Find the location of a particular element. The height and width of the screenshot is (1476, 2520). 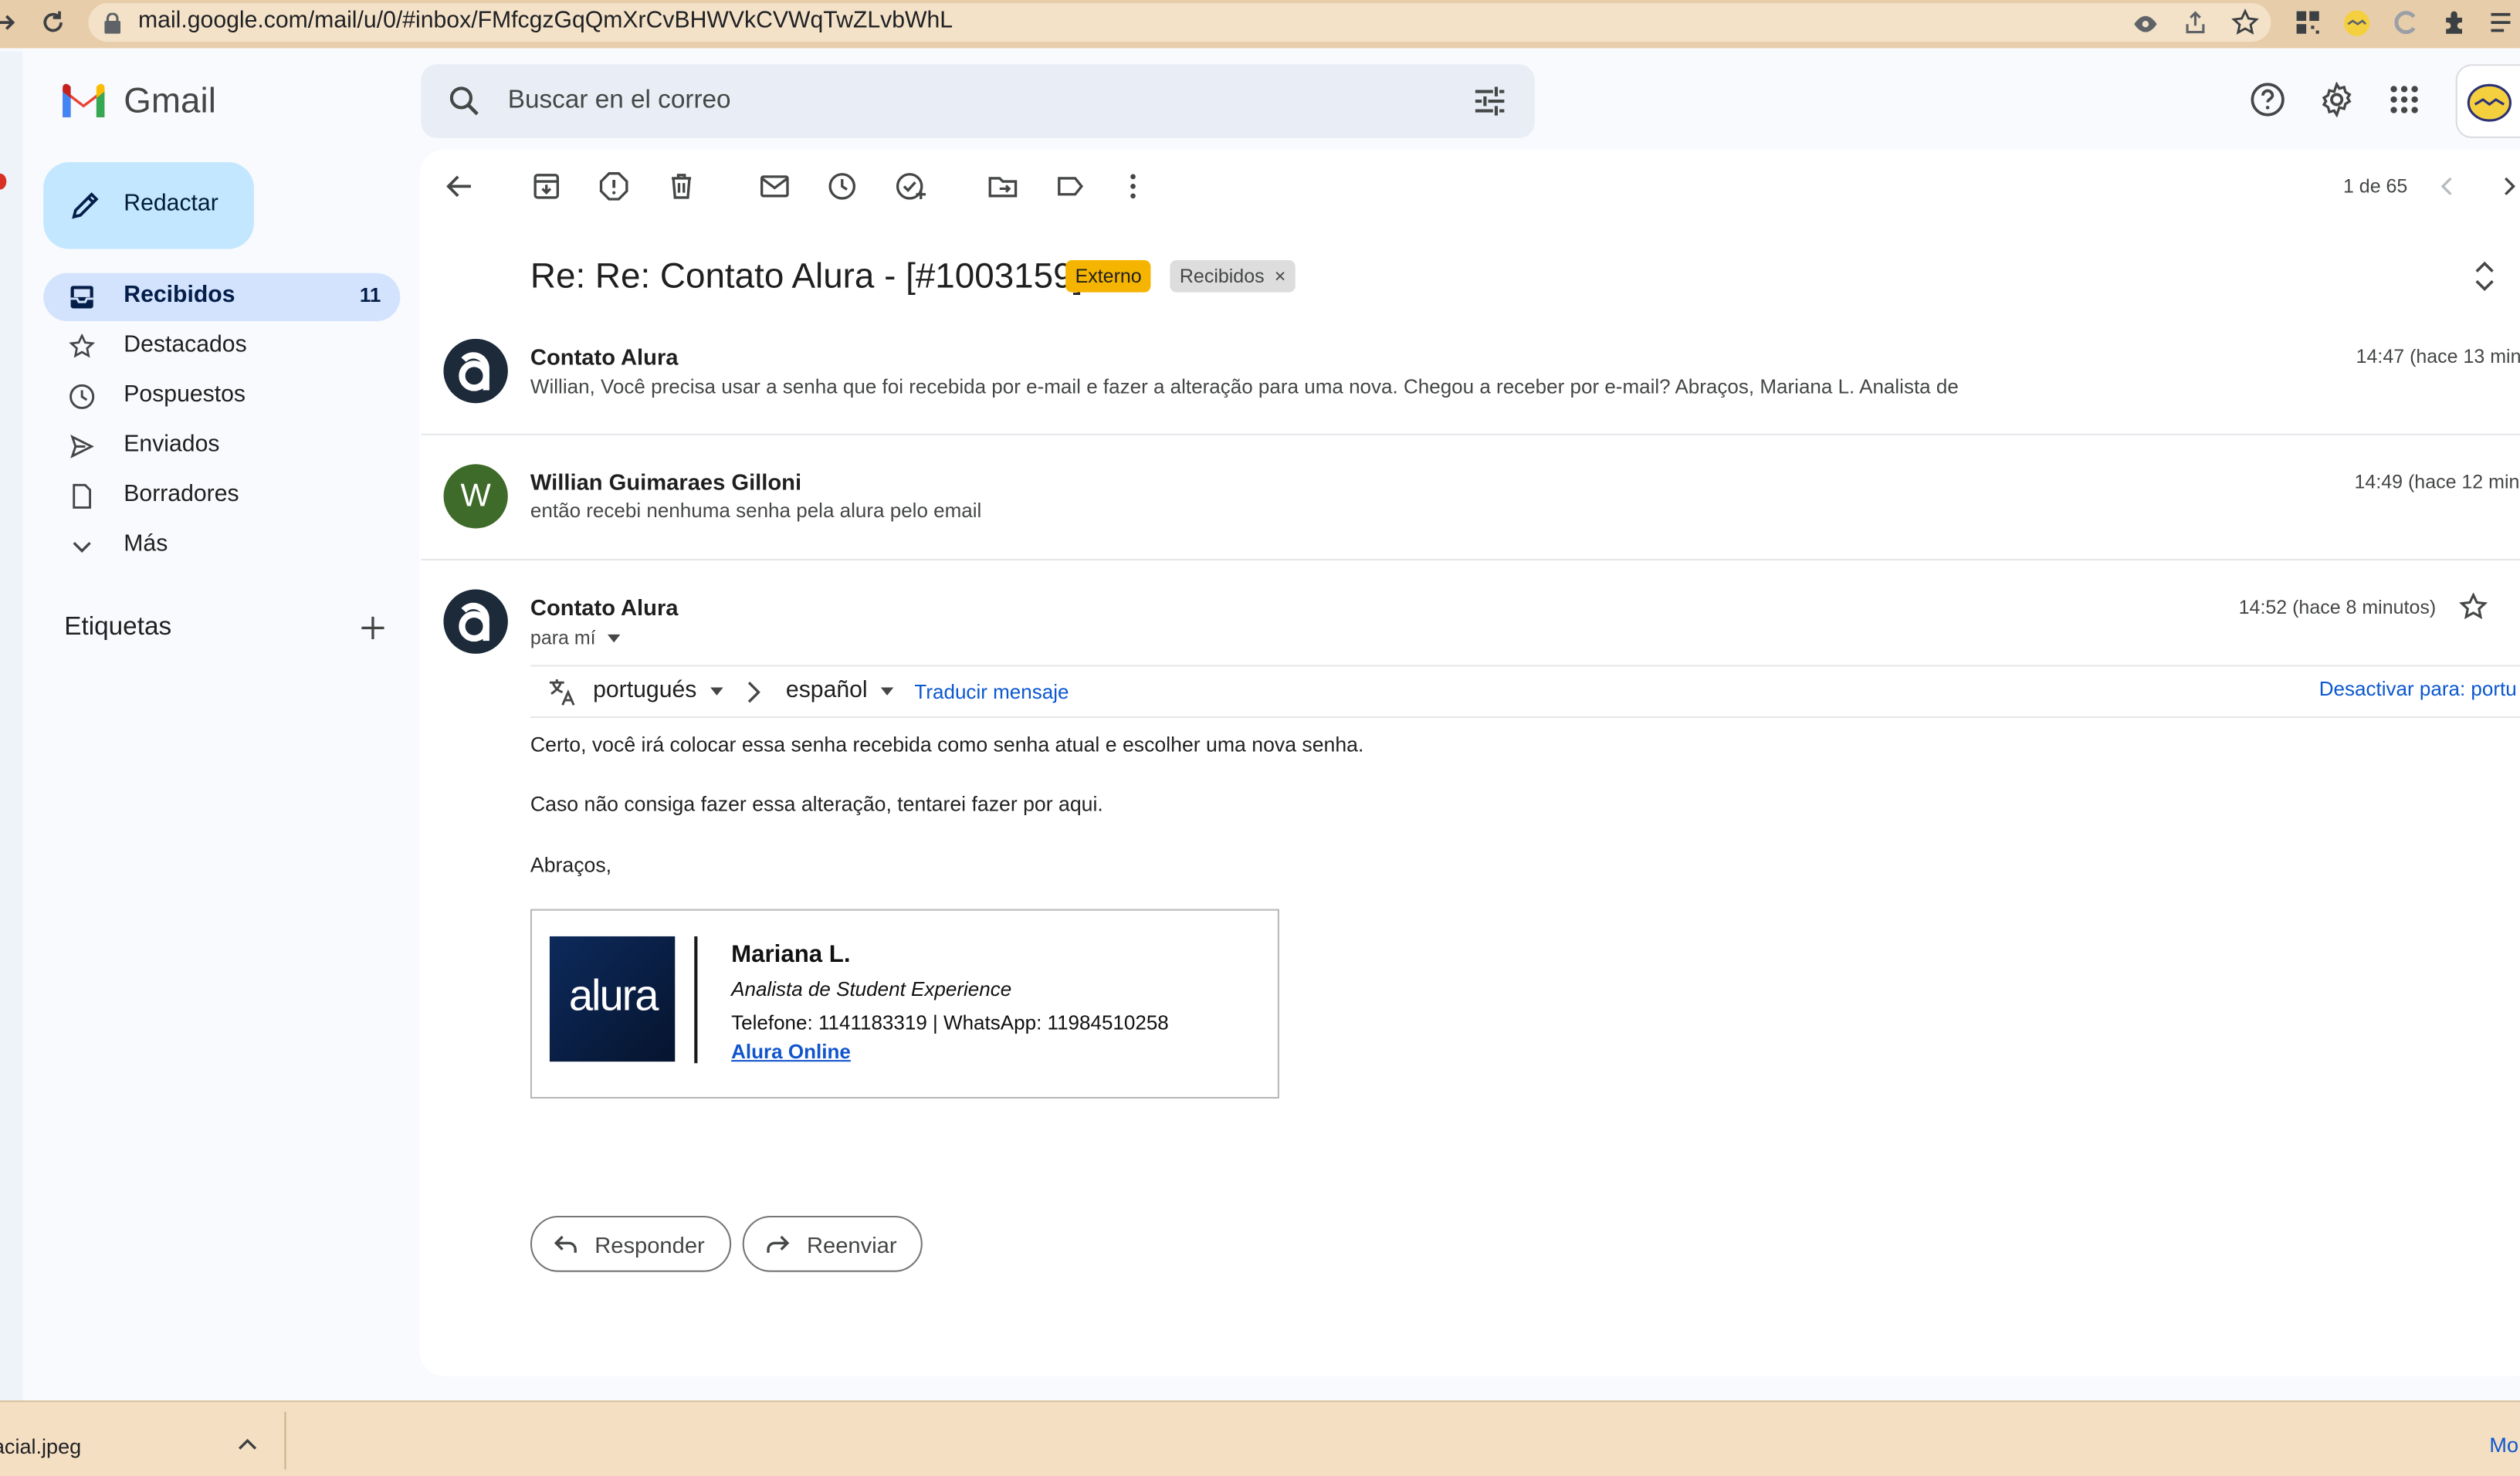

settings-gear-icon is located at coordinates (2337, 99).